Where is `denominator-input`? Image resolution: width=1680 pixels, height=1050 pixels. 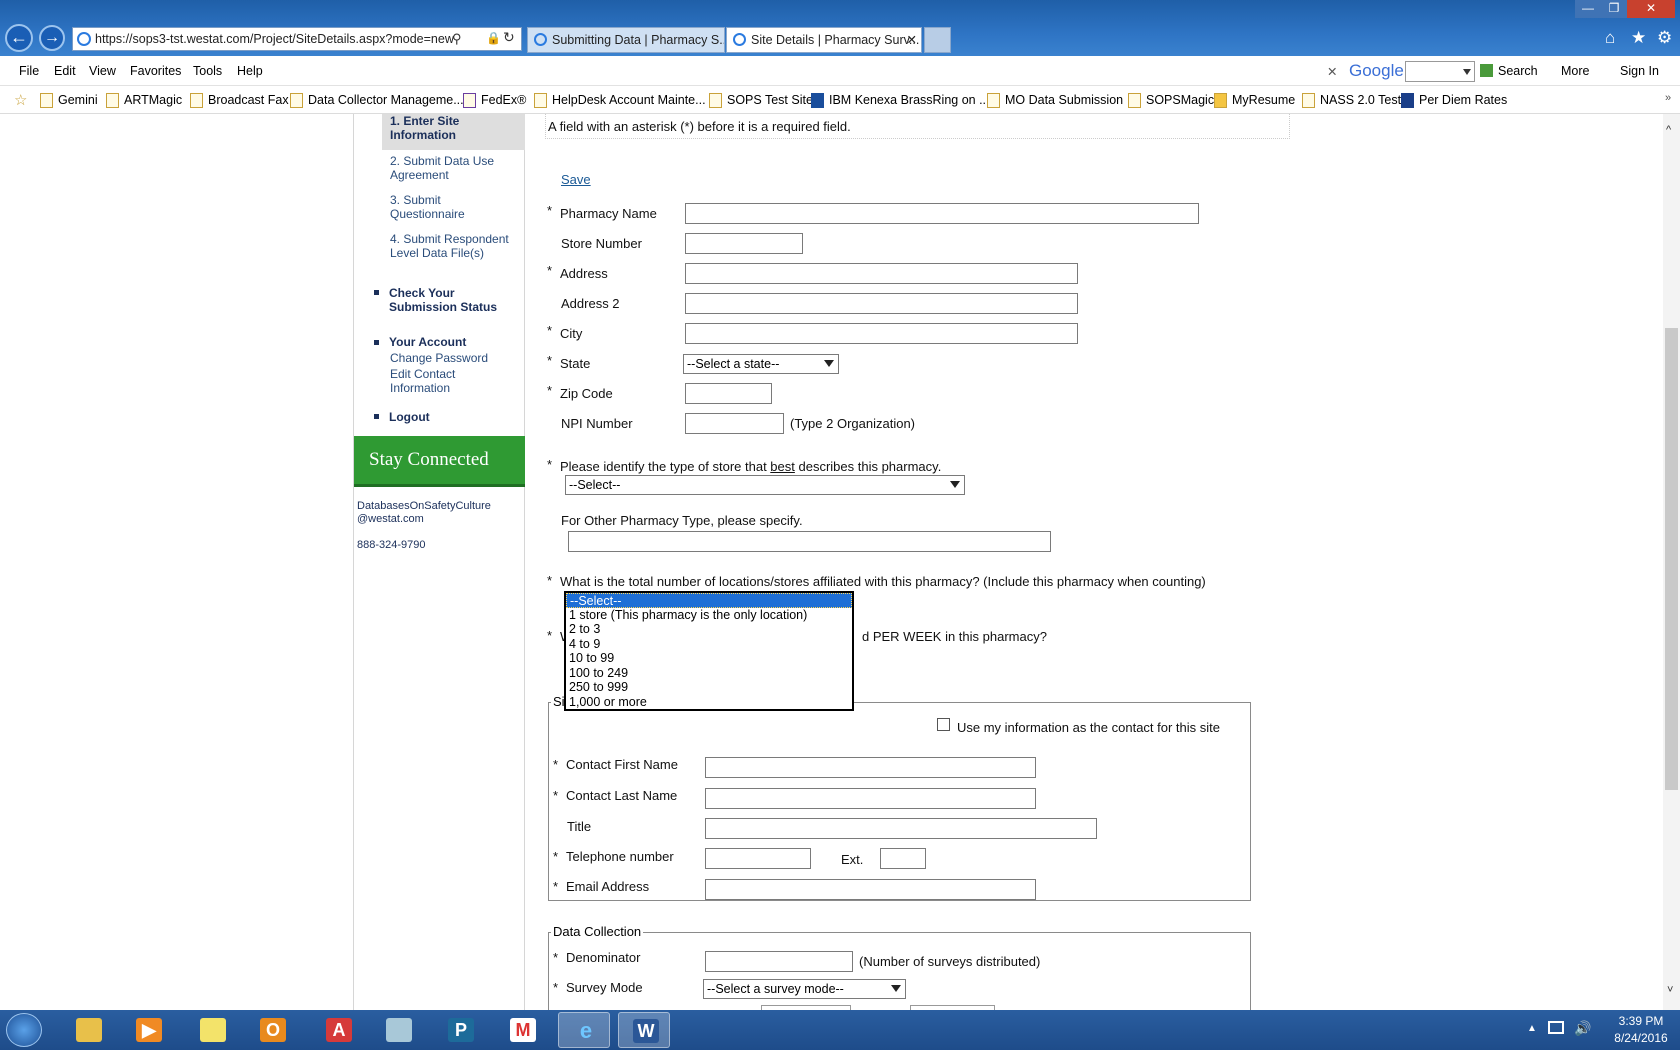
denominator-input is located at coordinates (779, 961).